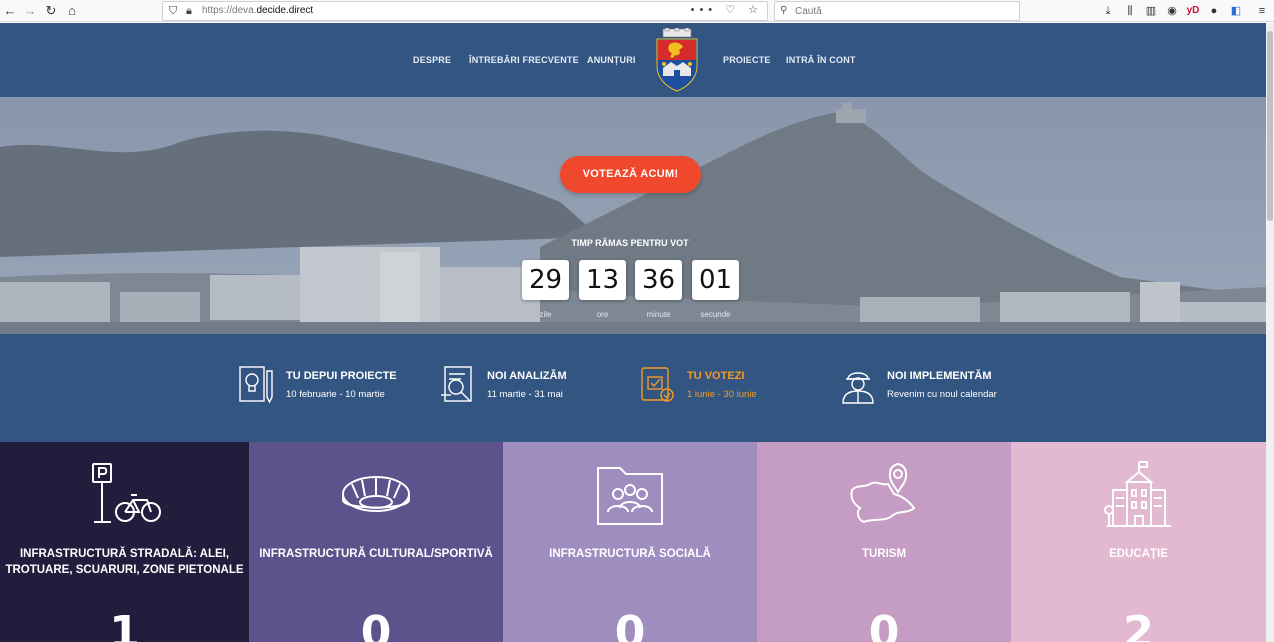 This screenshot has height=642, width=1274. I want to click on search-input, so click(905, 11).